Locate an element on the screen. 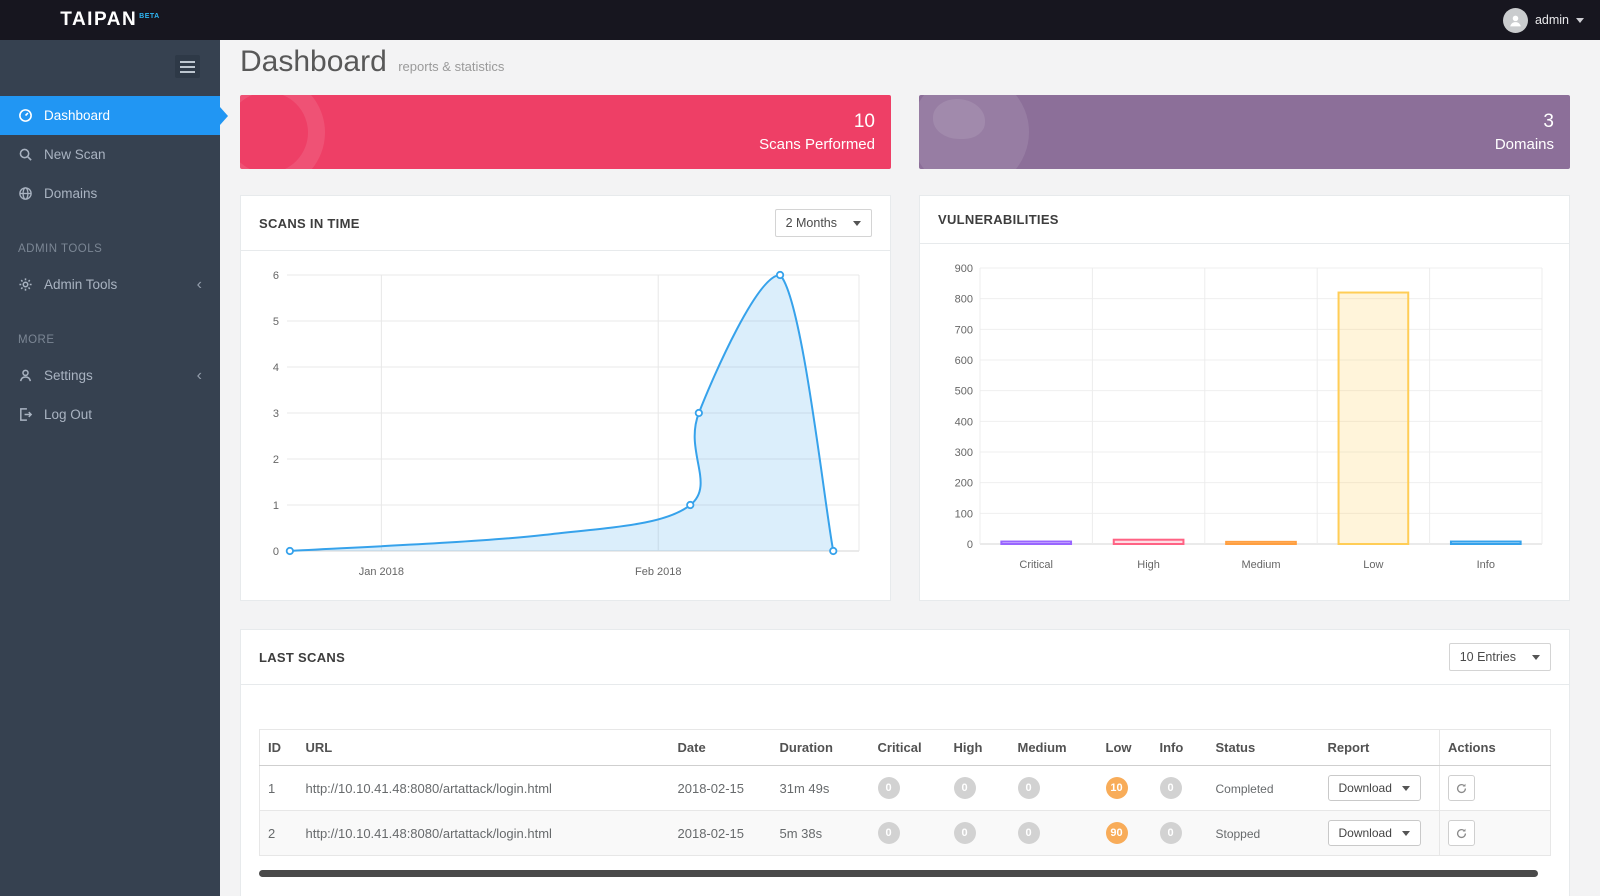 The height and width of the screenshot is (896, 1600). globe-decoration is located at coordinates (974, 132).